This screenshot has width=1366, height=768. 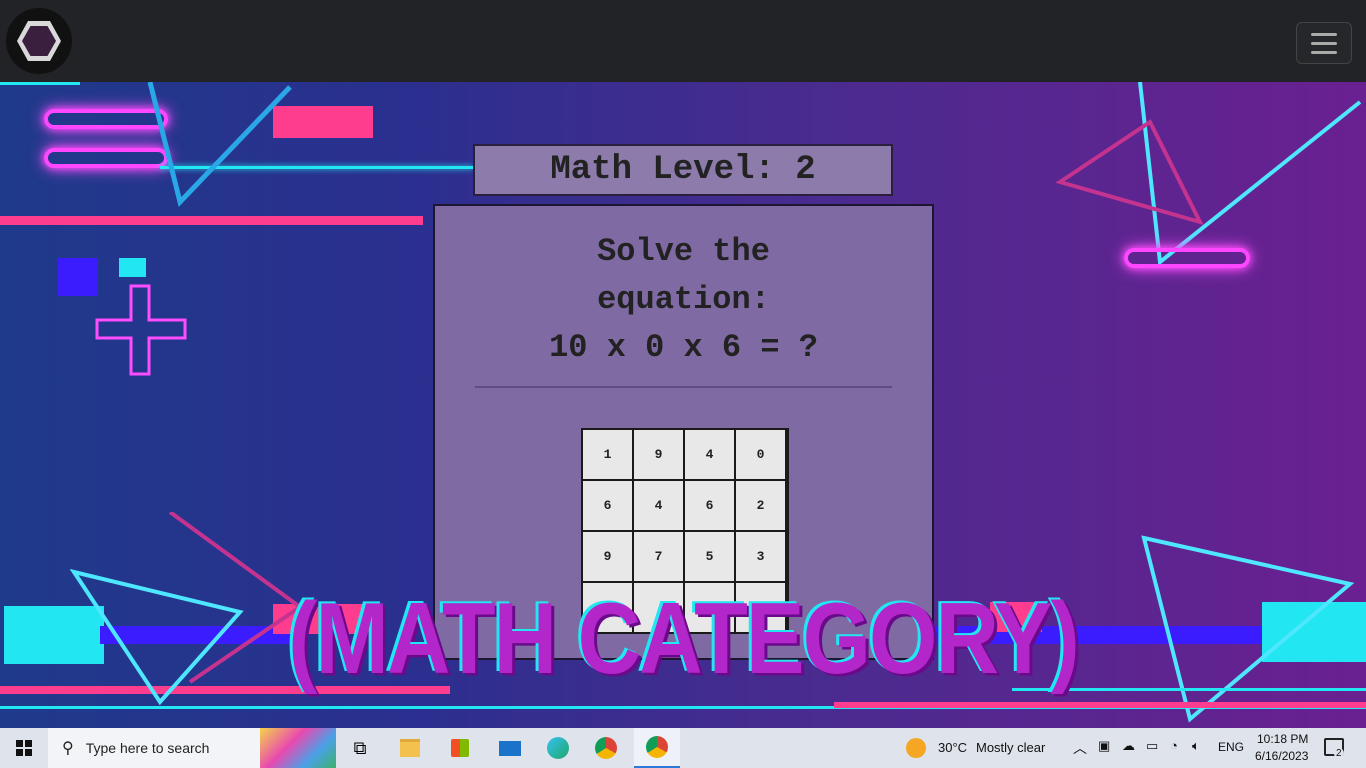 What do you see at coordinates (360, 748) in the screenshot?
I see `task-view-icon: ⧉` at bounding box center [360, 748].